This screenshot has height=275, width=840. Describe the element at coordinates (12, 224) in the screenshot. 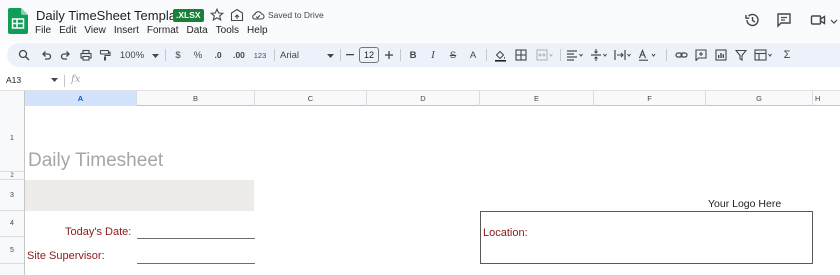

I see `row-header-4: 4` at that location.